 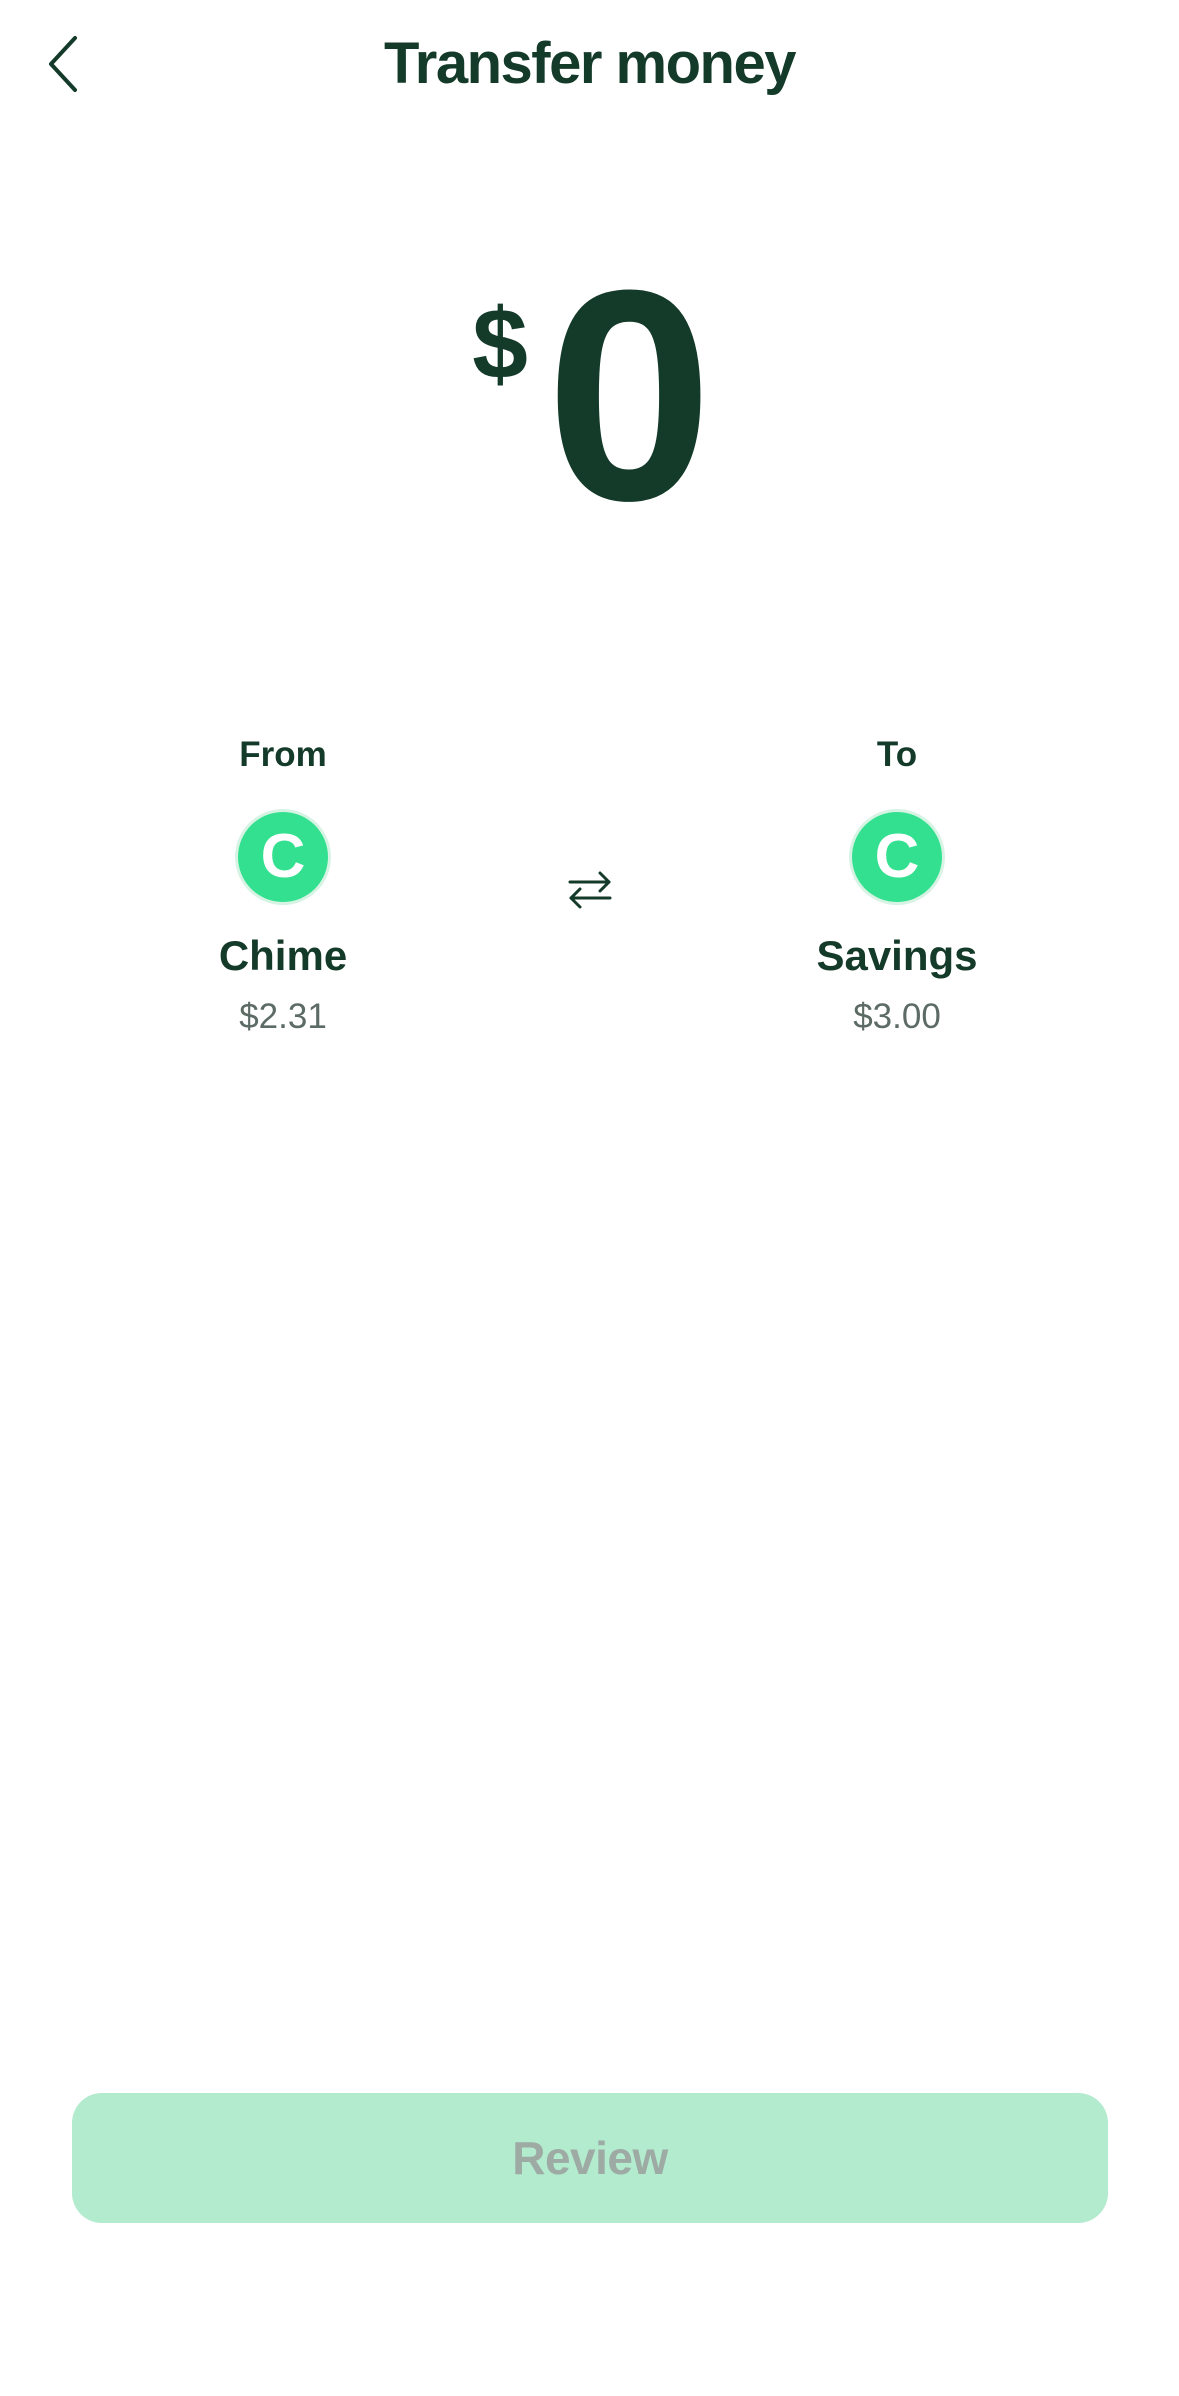 I want to click on amount-value: 0, so click(x=629, y=395).